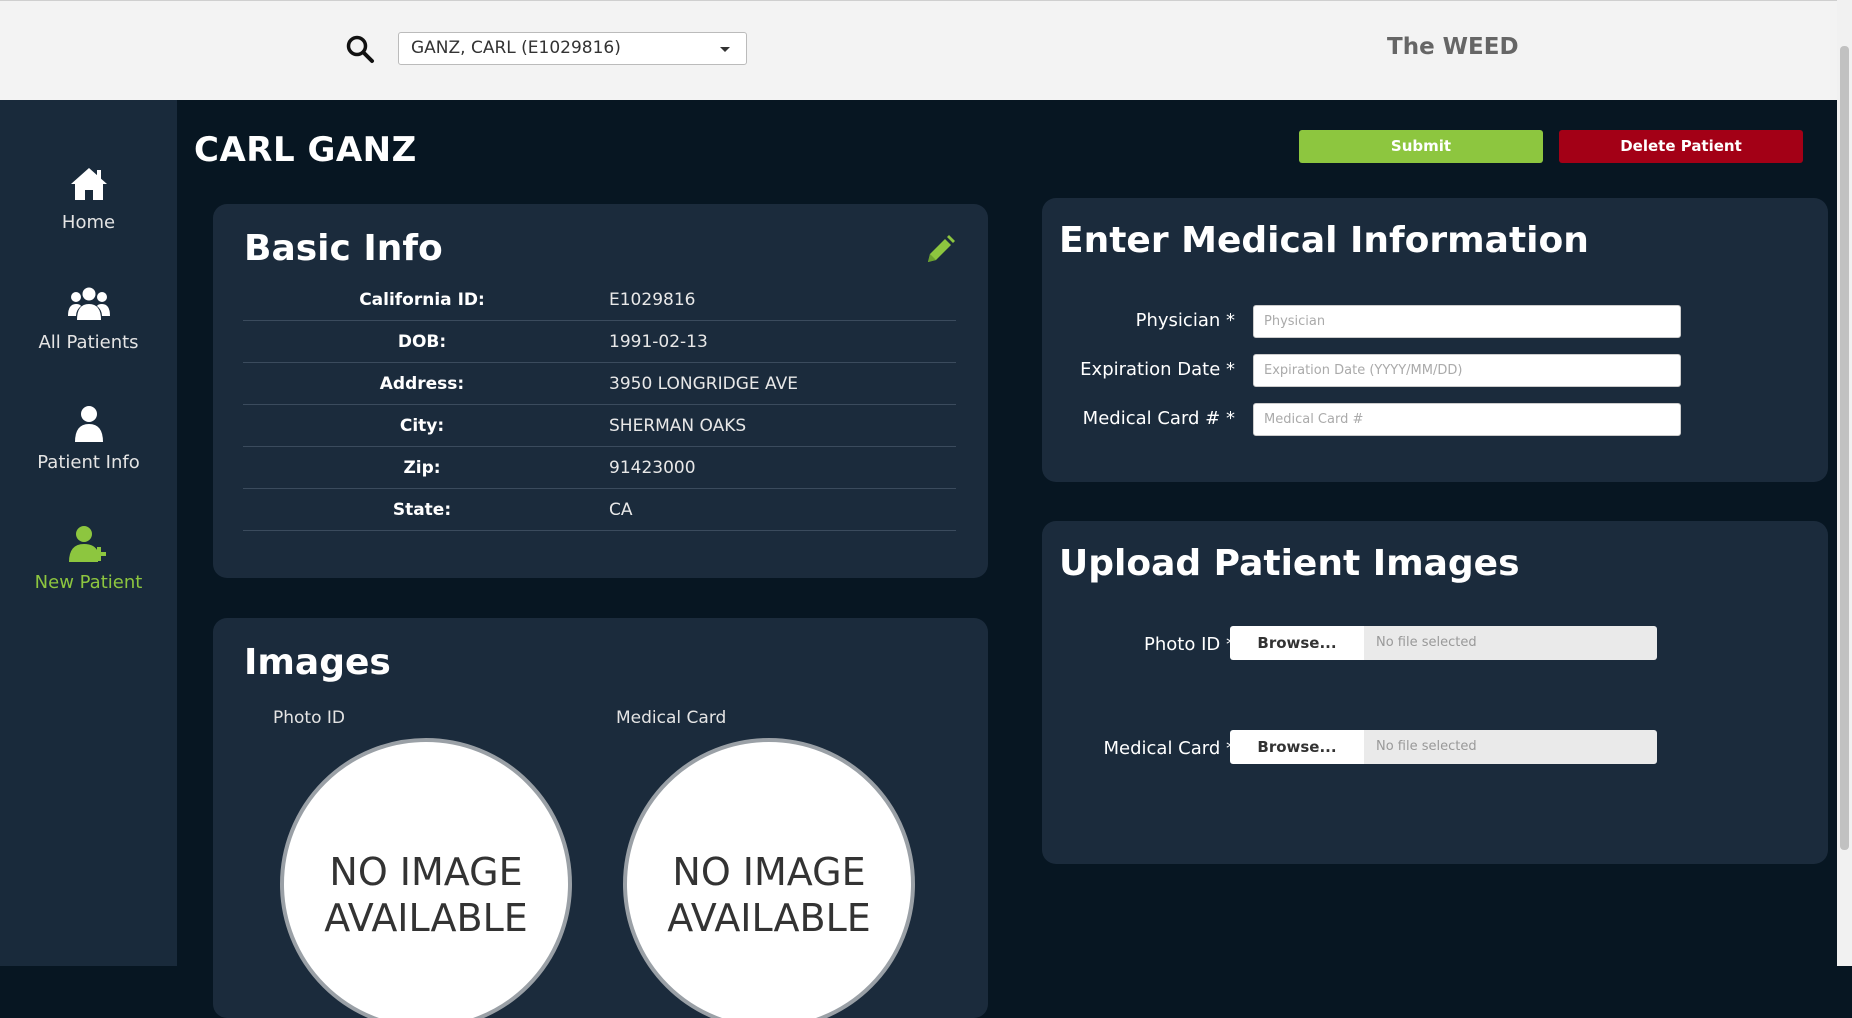 The width and height of the screenshot is (1852, 1018). I want to click on sidebar-item-home: Home, so click(88, 198).